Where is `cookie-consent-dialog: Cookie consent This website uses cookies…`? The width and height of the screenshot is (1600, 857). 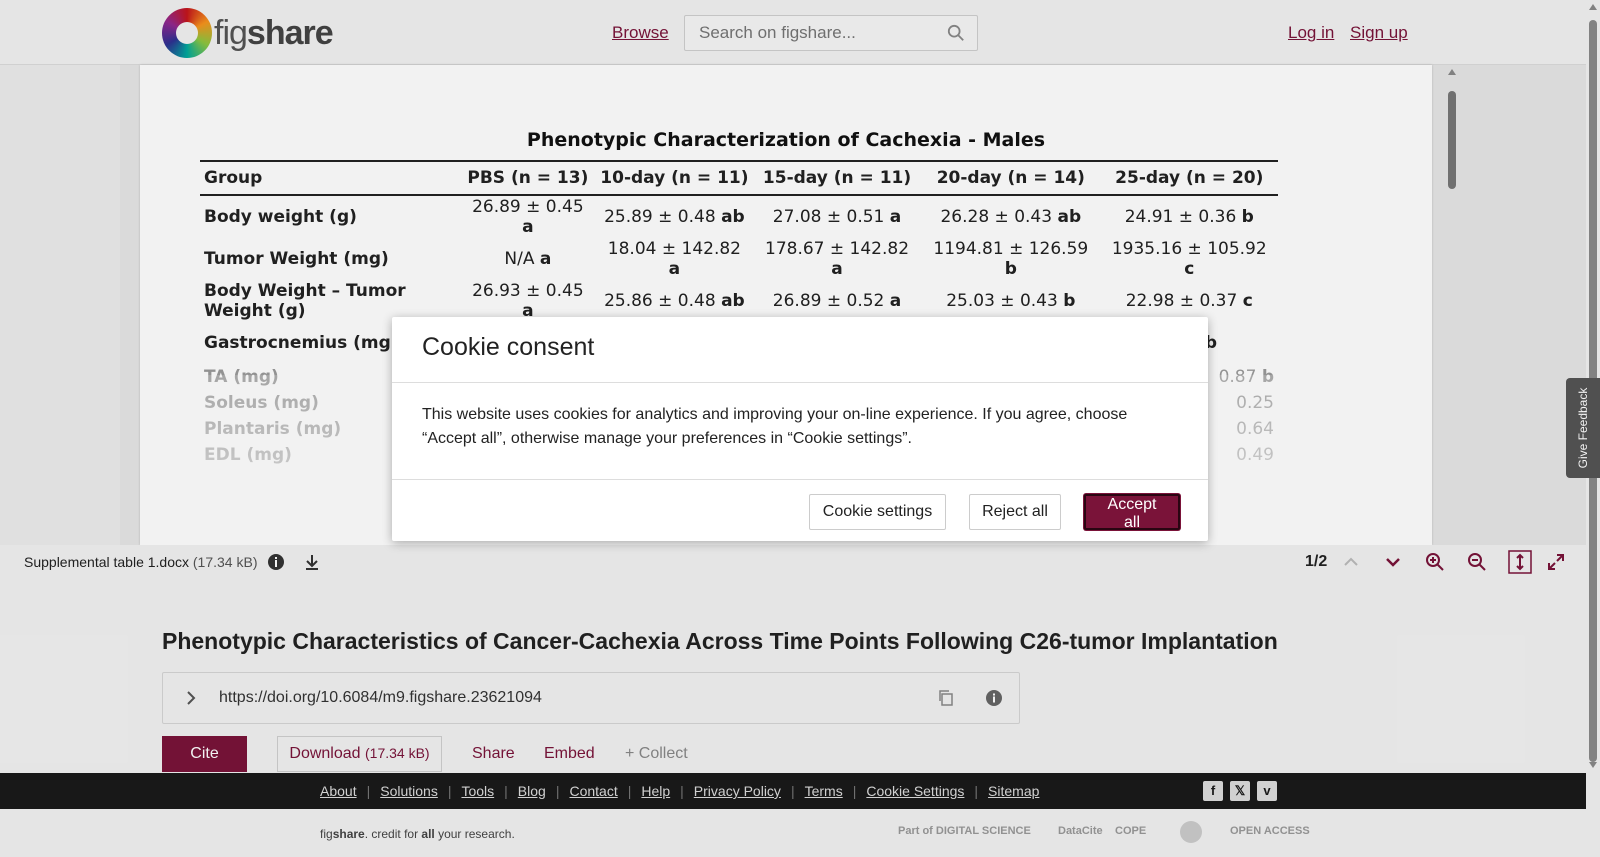
cookie-consent-dialog: Cookie consent This website uses cookies… is located at coordinates (800, 429).